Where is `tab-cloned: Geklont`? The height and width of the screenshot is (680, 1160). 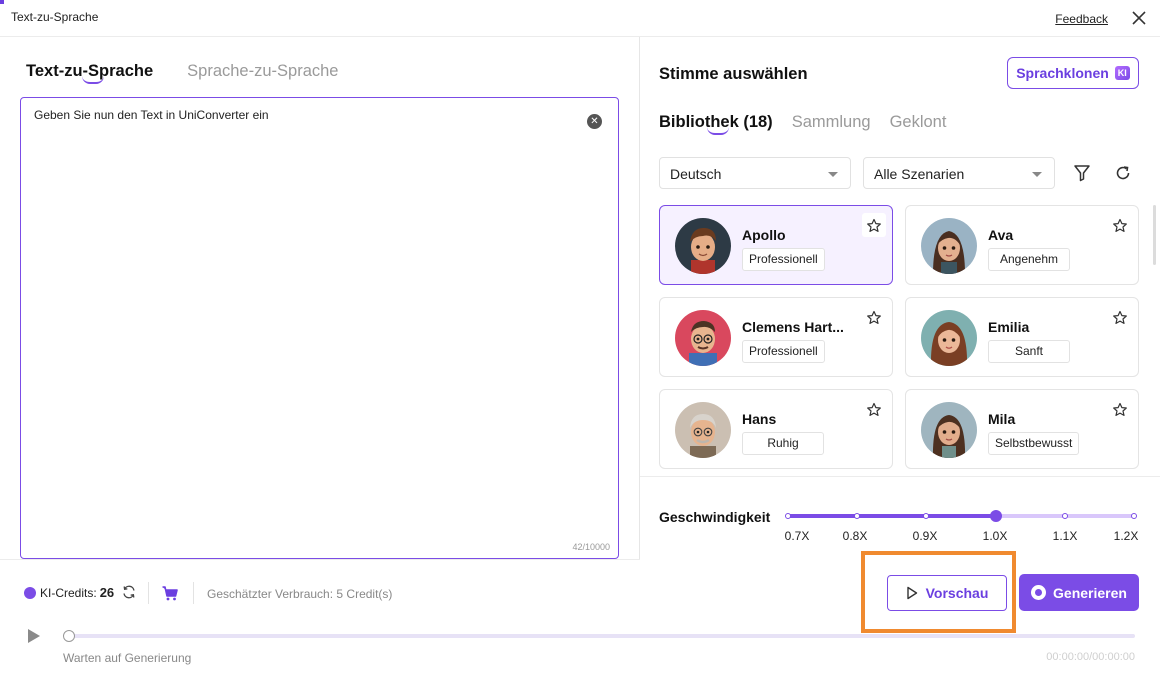
tab-cloned: Geklont is located at coordinates (918, 122).